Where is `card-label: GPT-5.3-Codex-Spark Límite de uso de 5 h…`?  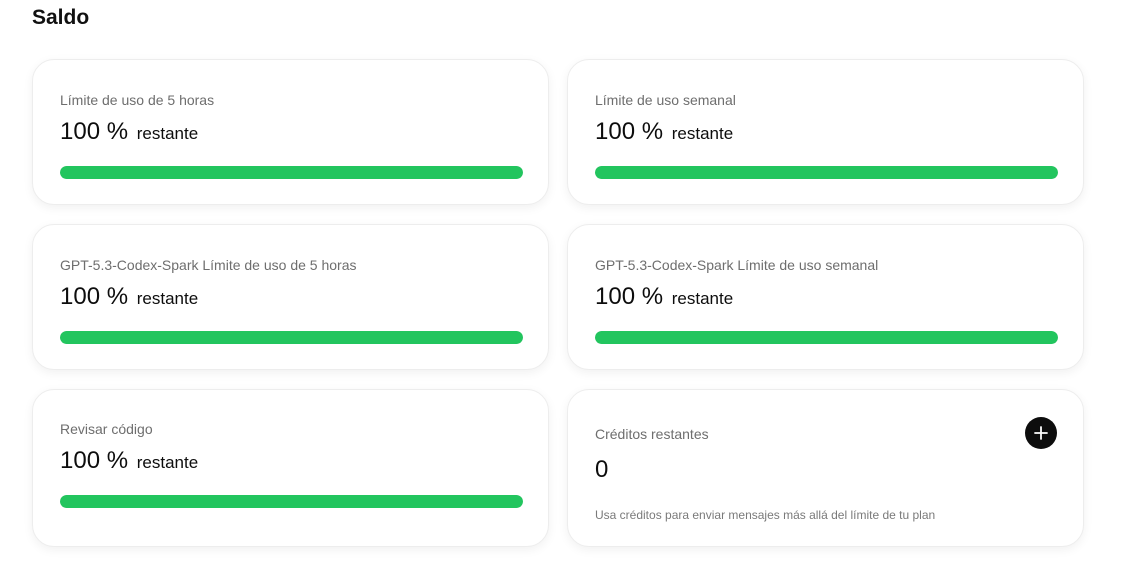
card-label: GPT-5.3-Codex-Spark Límite de uso de 5 h… is located at coordinates (208, 265).